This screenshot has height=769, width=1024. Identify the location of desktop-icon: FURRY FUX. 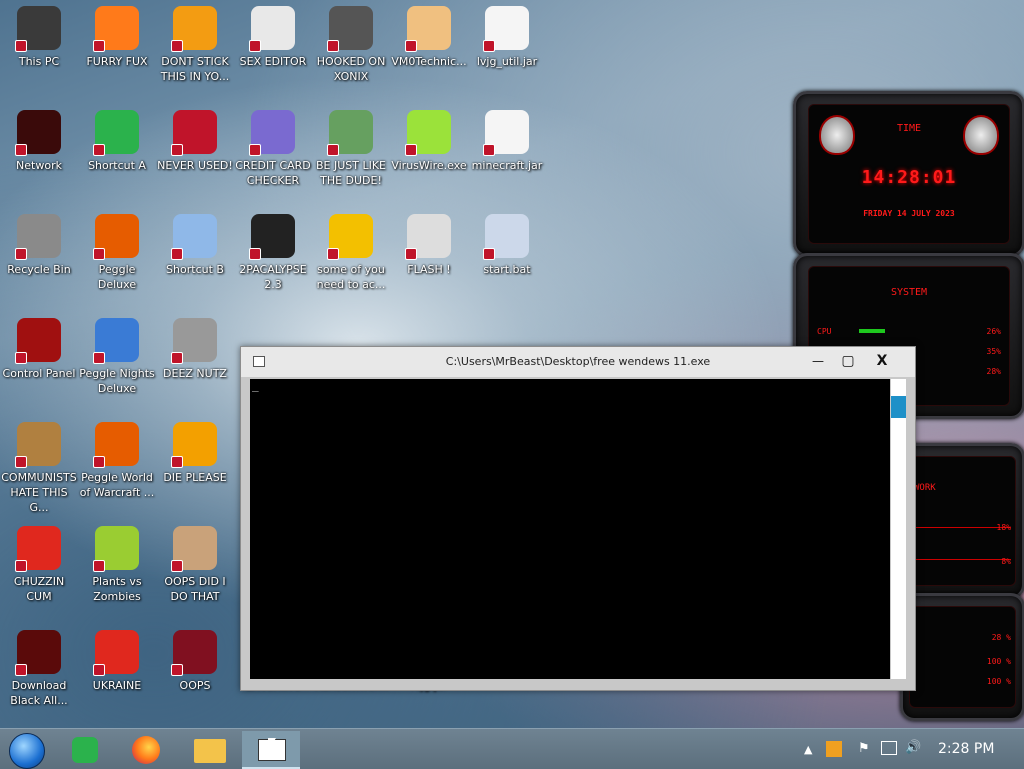
(117, 37).